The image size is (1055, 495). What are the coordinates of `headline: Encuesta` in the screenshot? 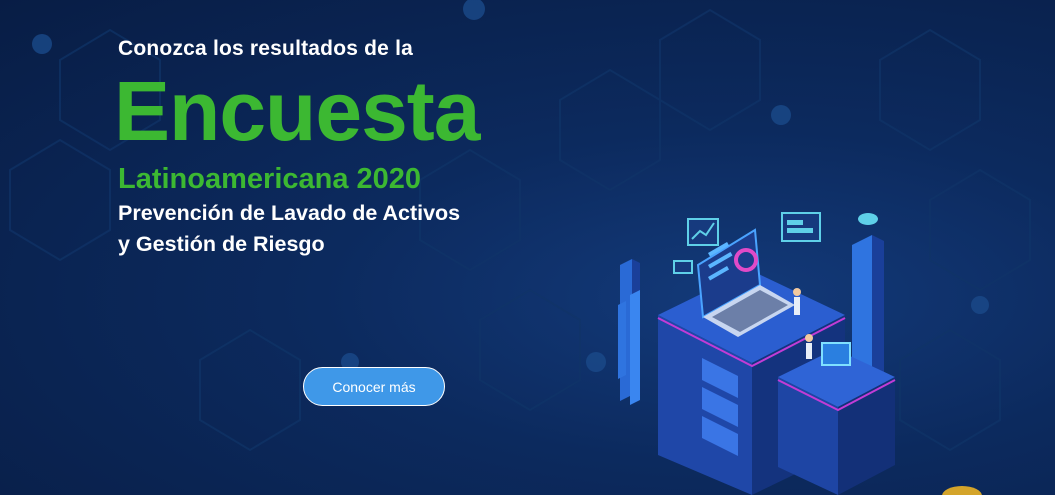 It's located at (297, 111).